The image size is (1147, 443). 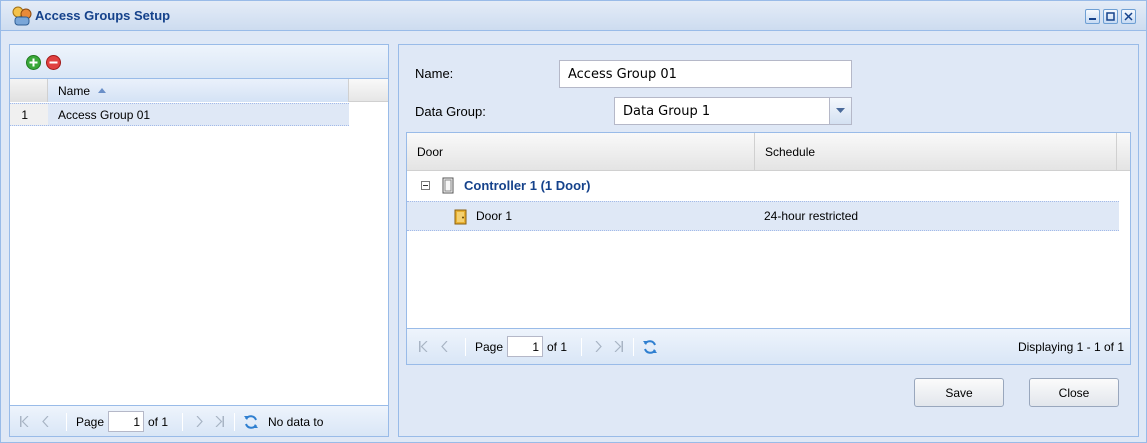 I want to click on maximize-icon, so click(x=1110, y=16).